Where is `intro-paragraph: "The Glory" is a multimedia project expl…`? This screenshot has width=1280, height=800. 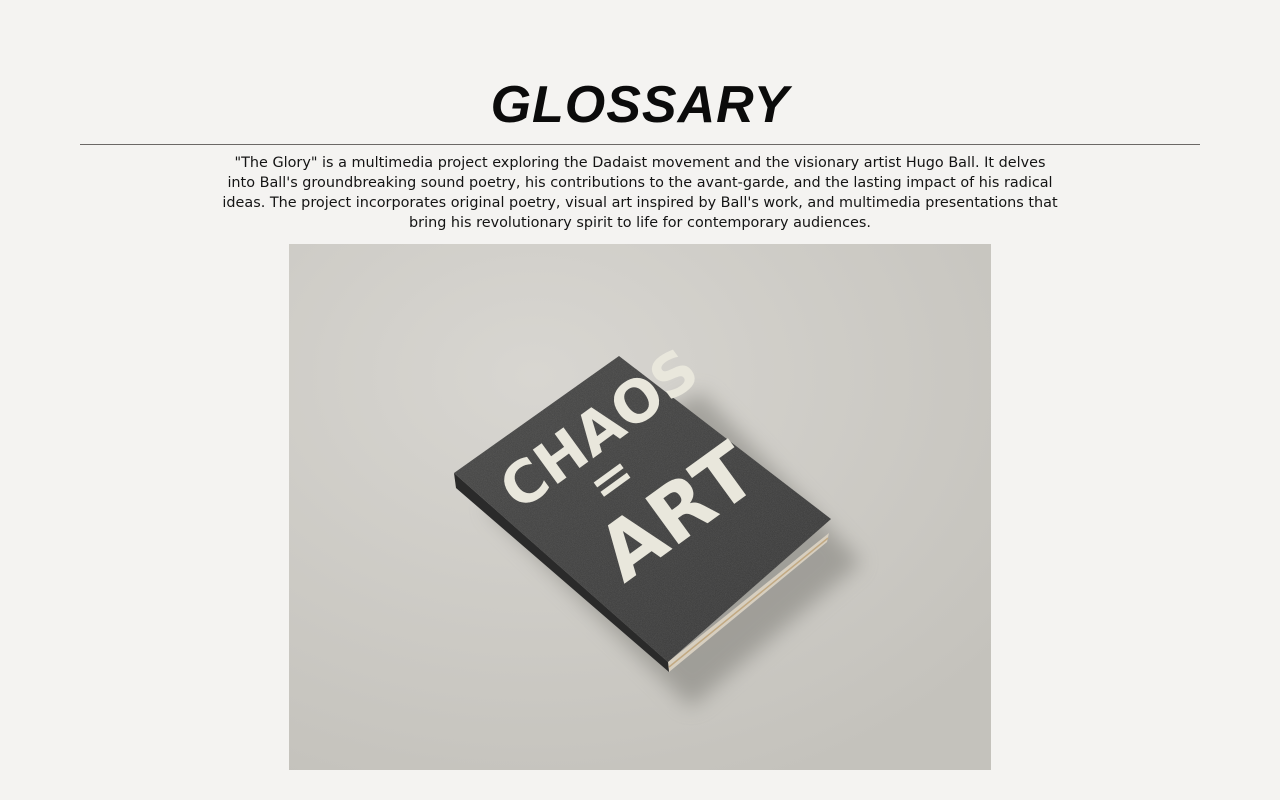
intro-paragraph: "The Glory" is a multimedia project expl… is located at coordinates (640, 193).